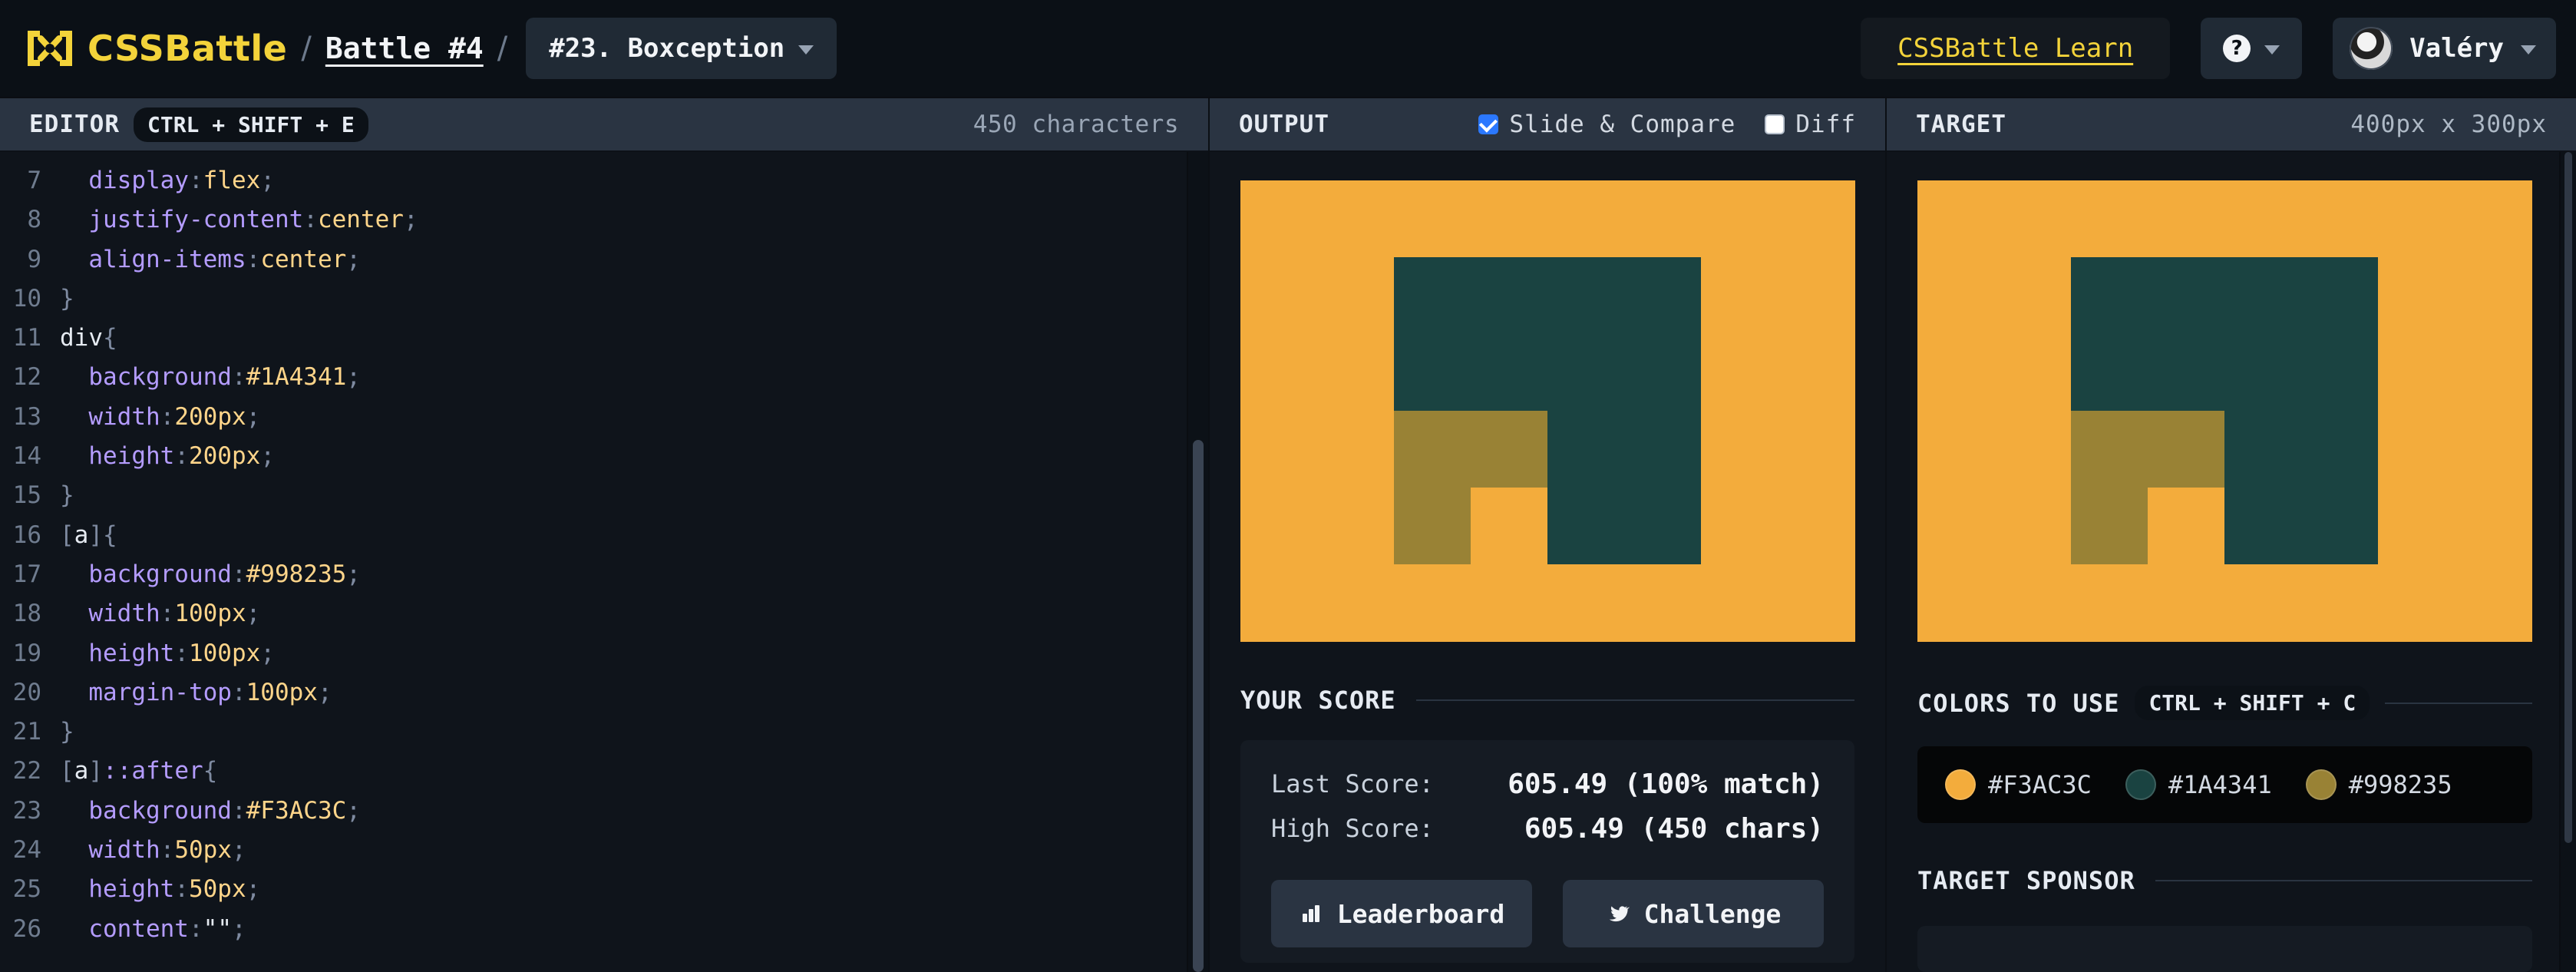 This screenshot has height=972, width=2576. I want to click on user-name: Valéry, so click(2456, 48).